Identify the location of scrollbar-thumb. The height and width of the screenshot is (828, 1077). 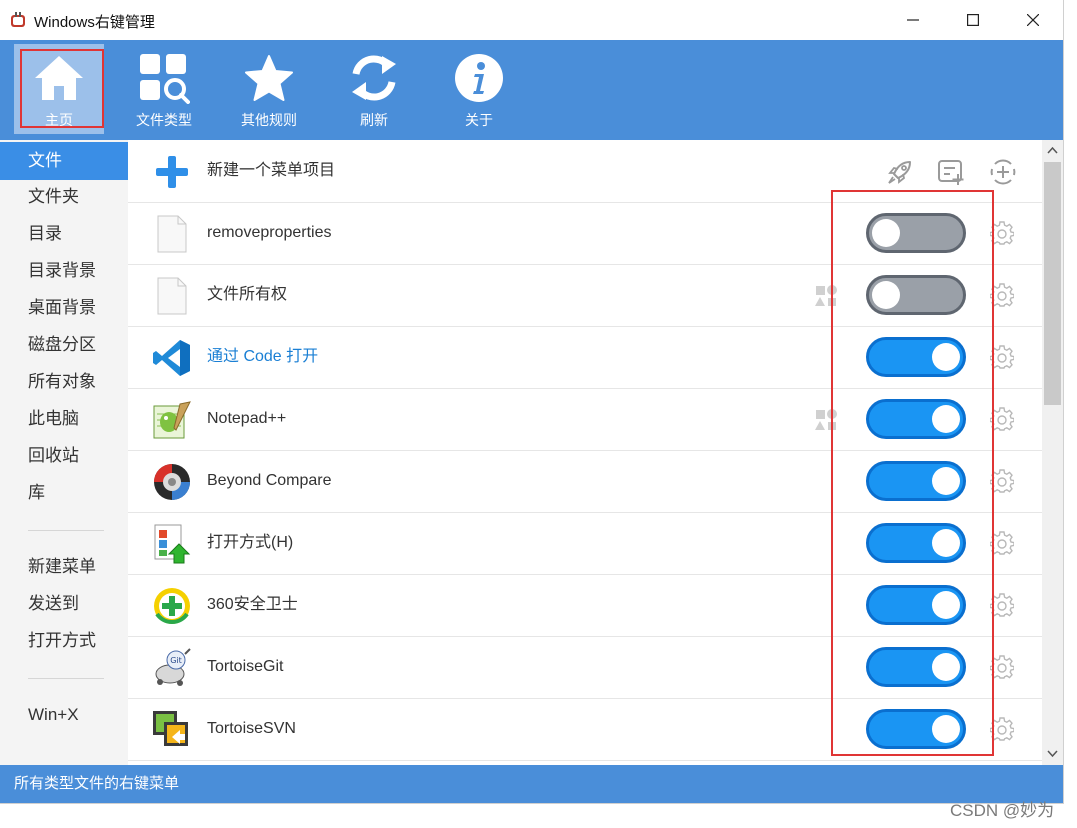
(1052, 283).